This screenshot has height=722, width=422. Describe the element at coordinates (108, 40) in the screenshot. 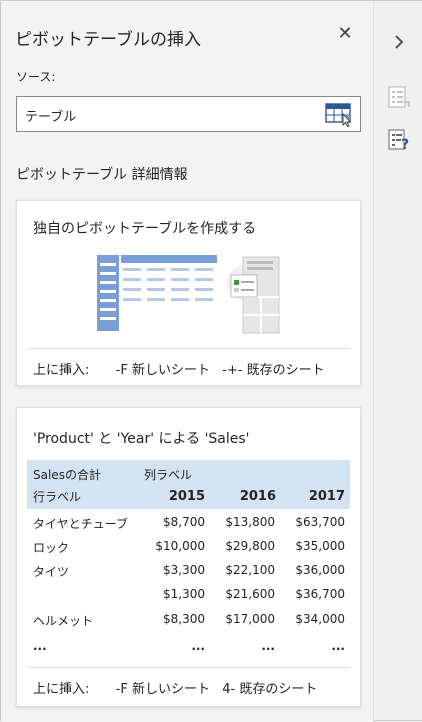

I see `pane-title: ピボットテーブルの挿入` at that location.